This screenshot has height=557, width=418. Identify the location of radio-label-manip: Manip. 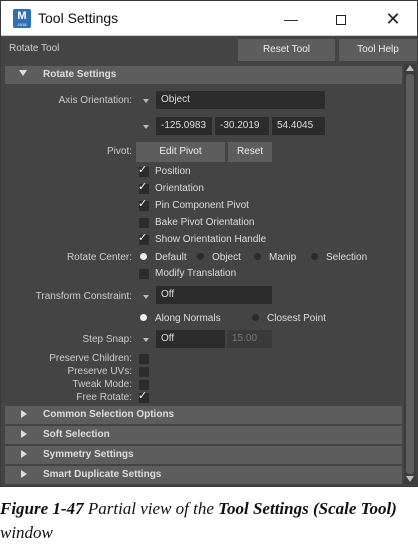
(283, 257).